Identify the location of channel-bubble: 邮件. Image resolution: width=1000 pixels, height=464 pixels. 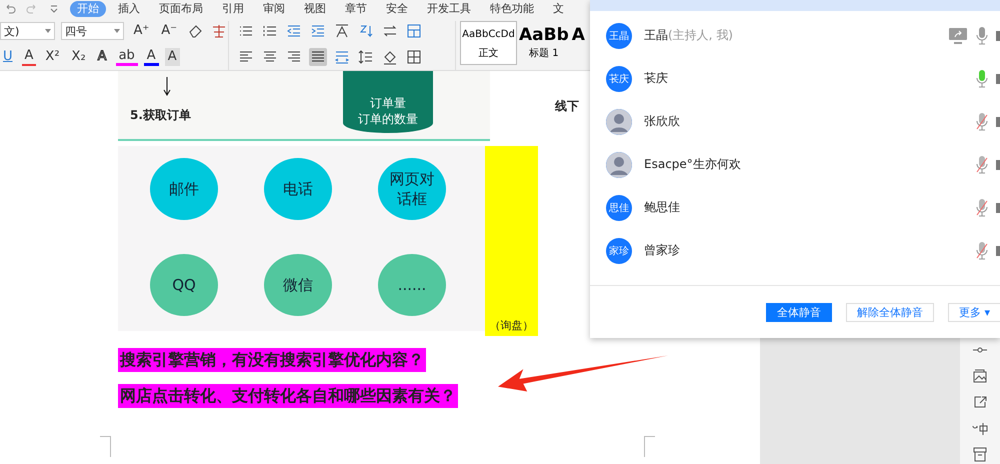
(184, 189).